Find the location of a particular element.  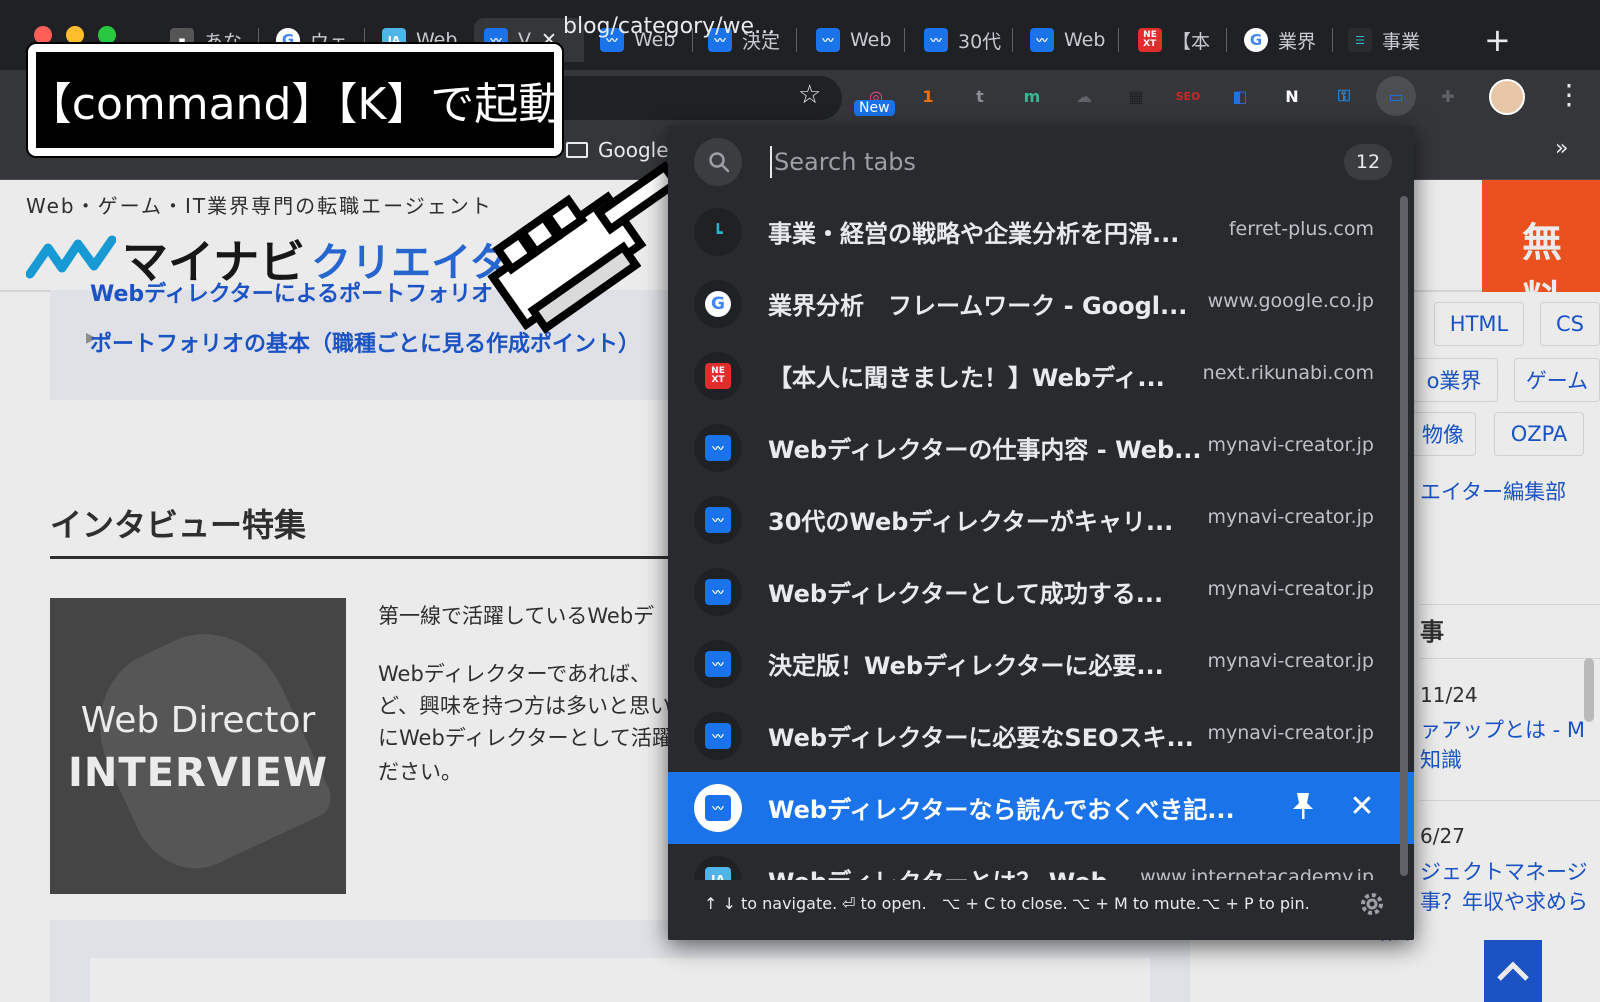

tab-label: 事業 is located at coordinates (1401, 41).